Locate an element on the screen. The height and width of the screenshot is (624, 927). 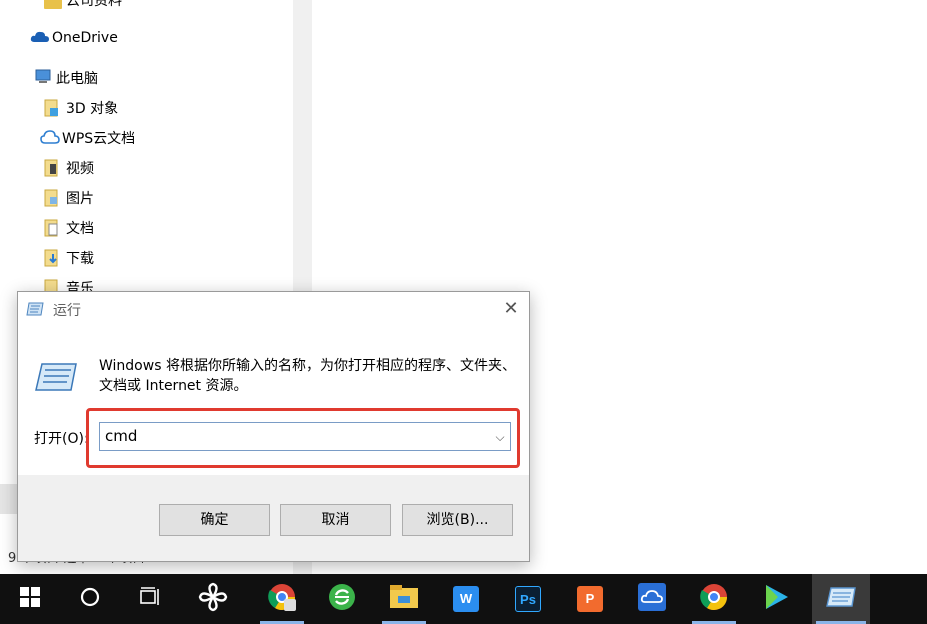
task-view-button is located at coordinates (150, 599).